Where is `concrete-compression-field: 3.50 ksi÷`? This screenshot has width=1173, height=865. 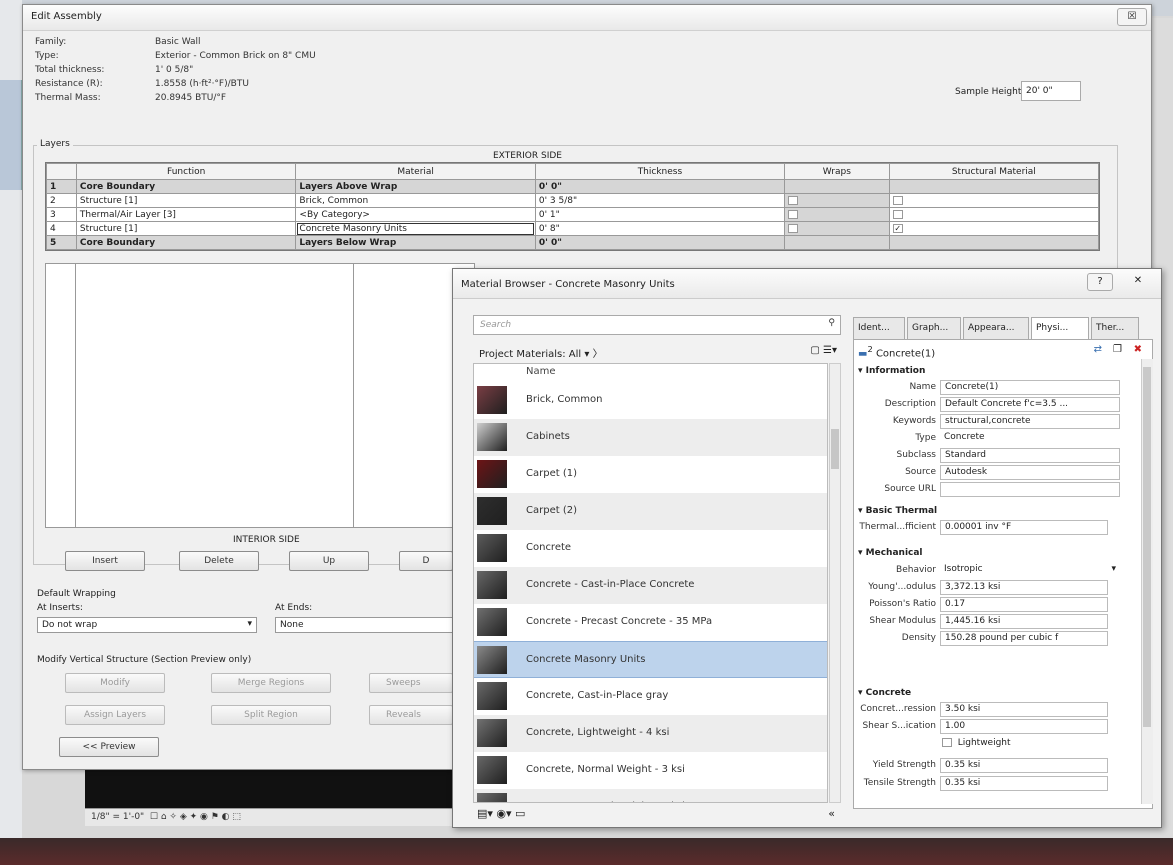 concrete-compression-field: 3.50 ksi÷ is located at coordinates (1024, 709).